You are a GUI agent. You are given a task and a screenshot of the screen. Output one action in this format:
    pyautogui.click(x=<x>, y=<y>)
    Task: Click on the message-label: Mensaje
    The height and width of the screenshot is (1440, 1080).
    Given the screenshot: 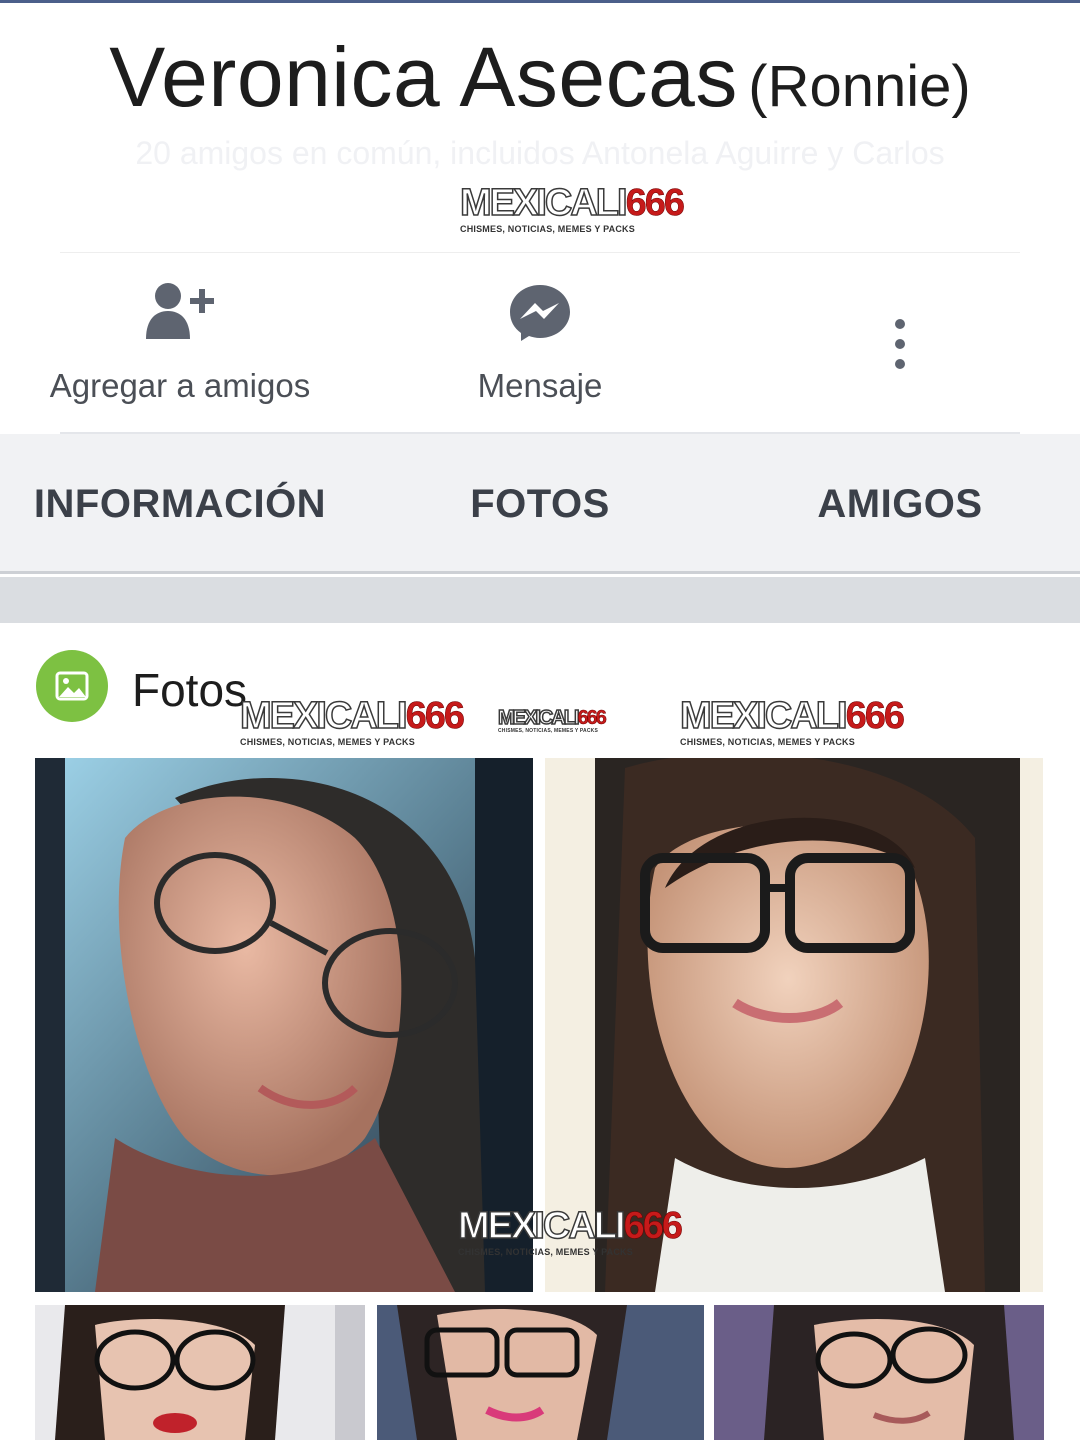 What is the action you would take?
    pyautogui.click(x=540, y=385)
    